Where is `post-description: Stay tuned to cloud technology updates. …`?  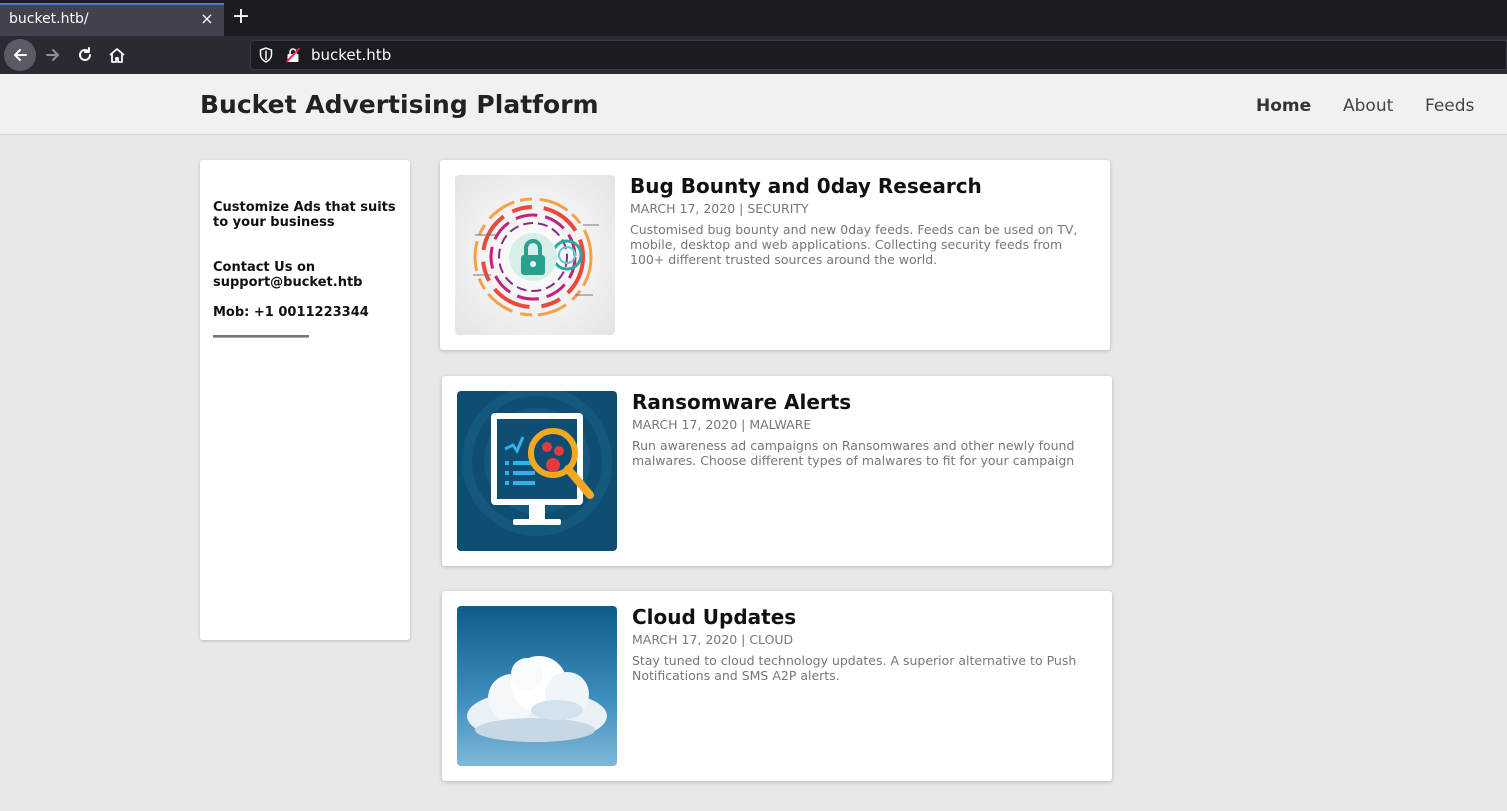 post-description: Stay tuned to cloud technology updates. … is located at coordinates (854, 668).